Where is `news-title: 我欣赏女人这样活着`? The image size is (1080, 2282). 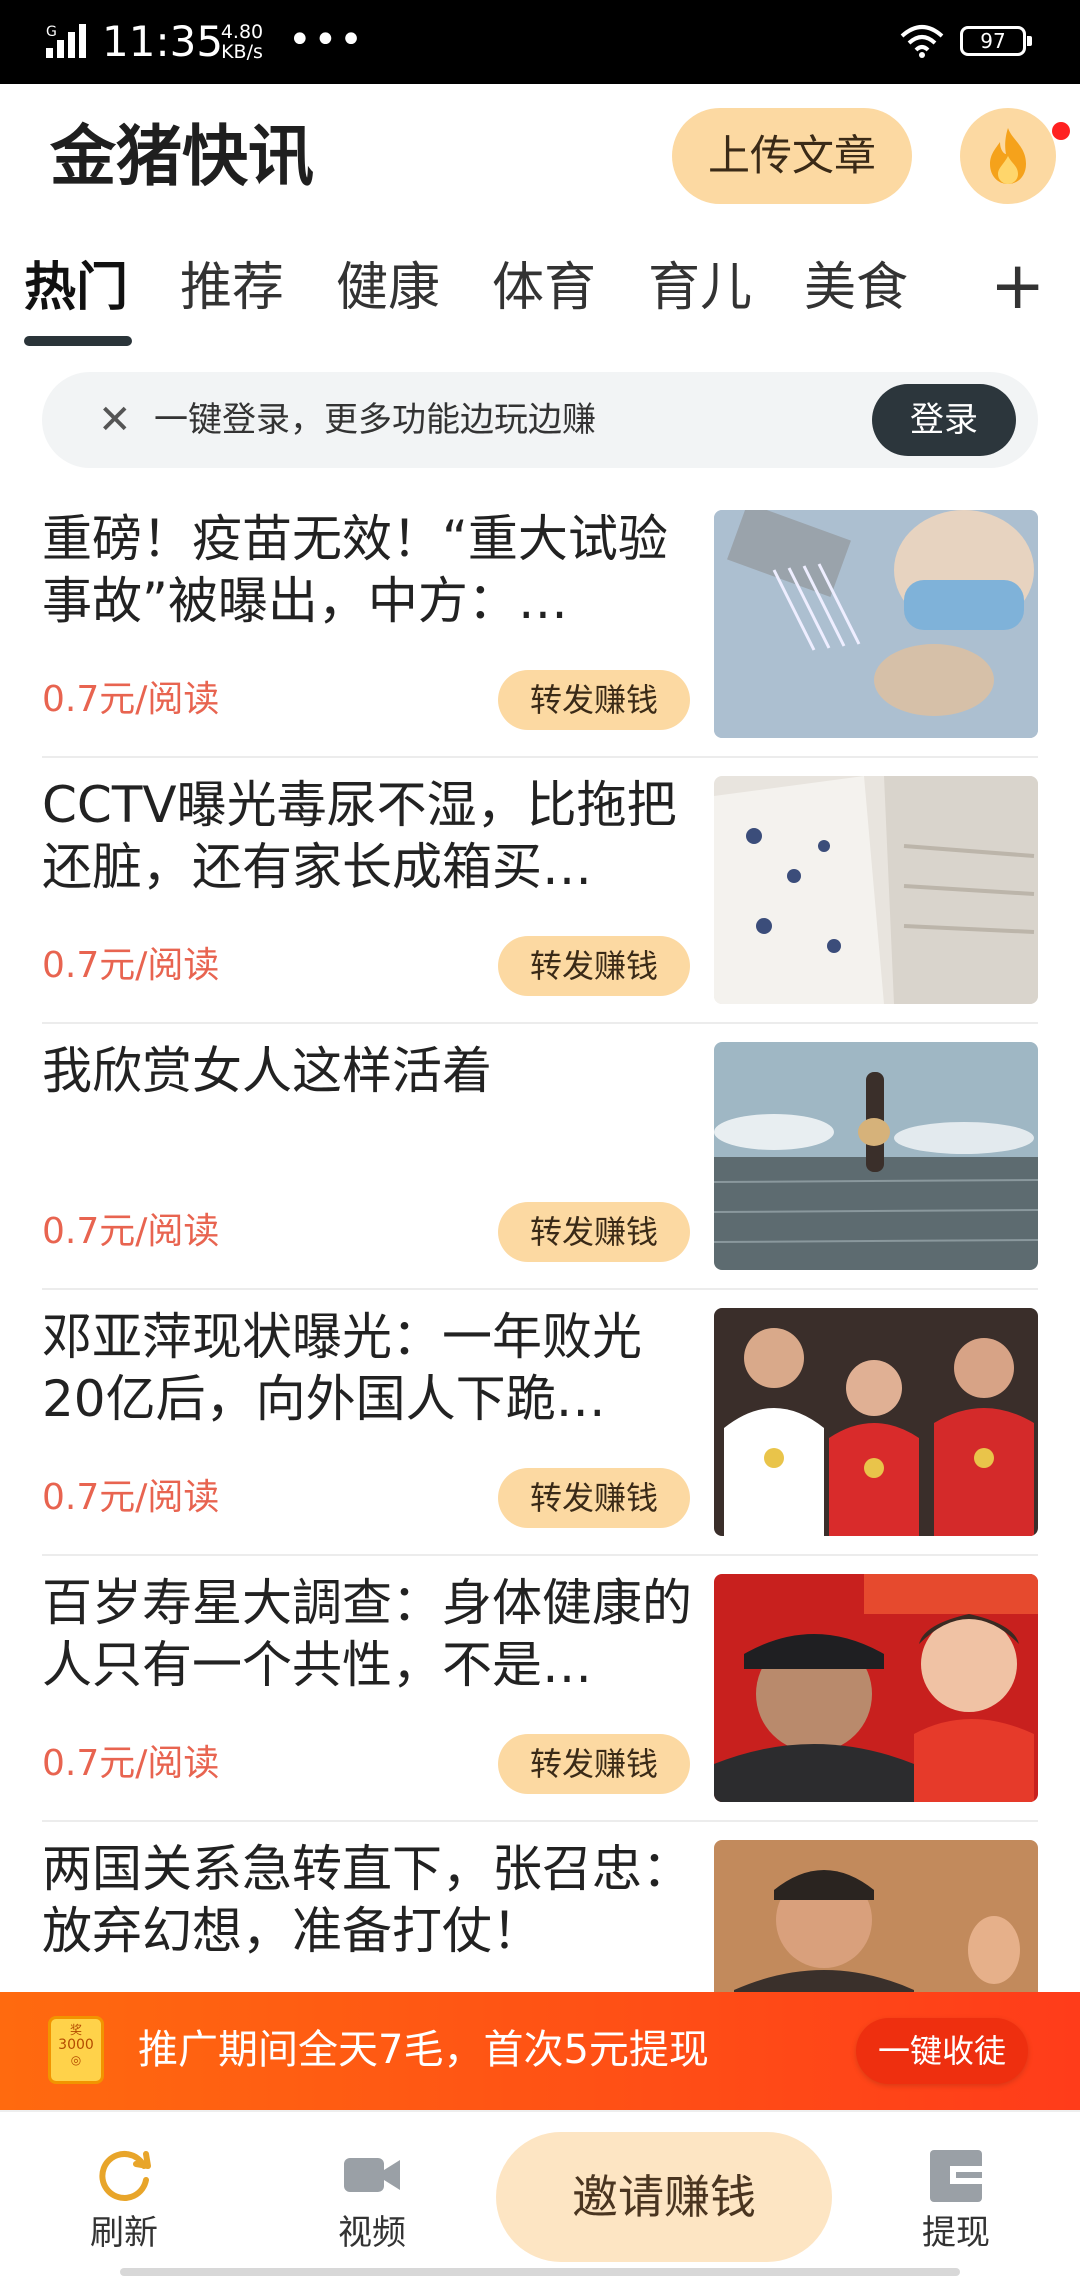
news-title: 我欣赏女人这样活着 is located at coordinates (367, 1071).